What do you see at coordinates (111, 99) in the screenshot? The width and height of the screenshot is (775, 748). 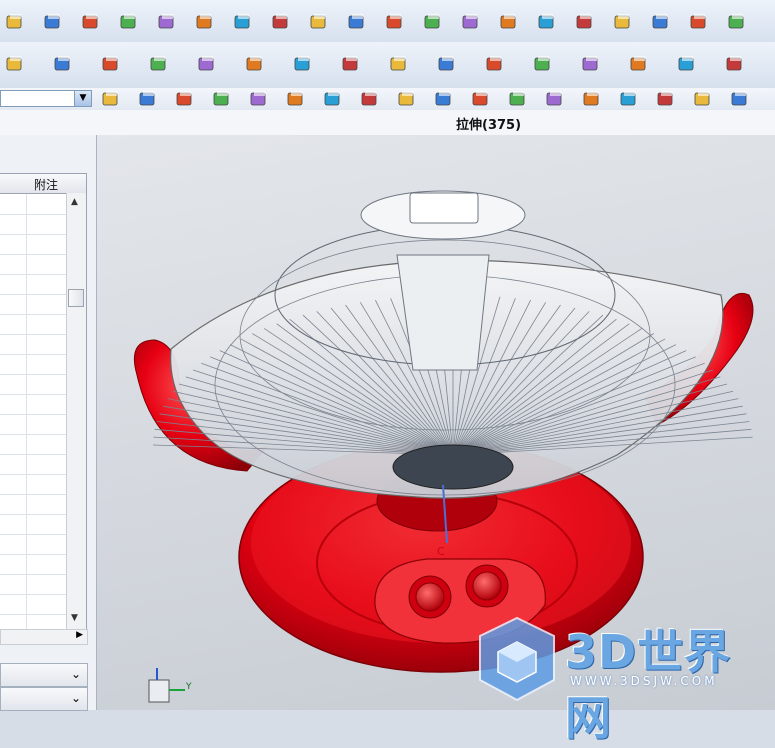 I see `select-filter-icon` at bounding box center [111, 99].